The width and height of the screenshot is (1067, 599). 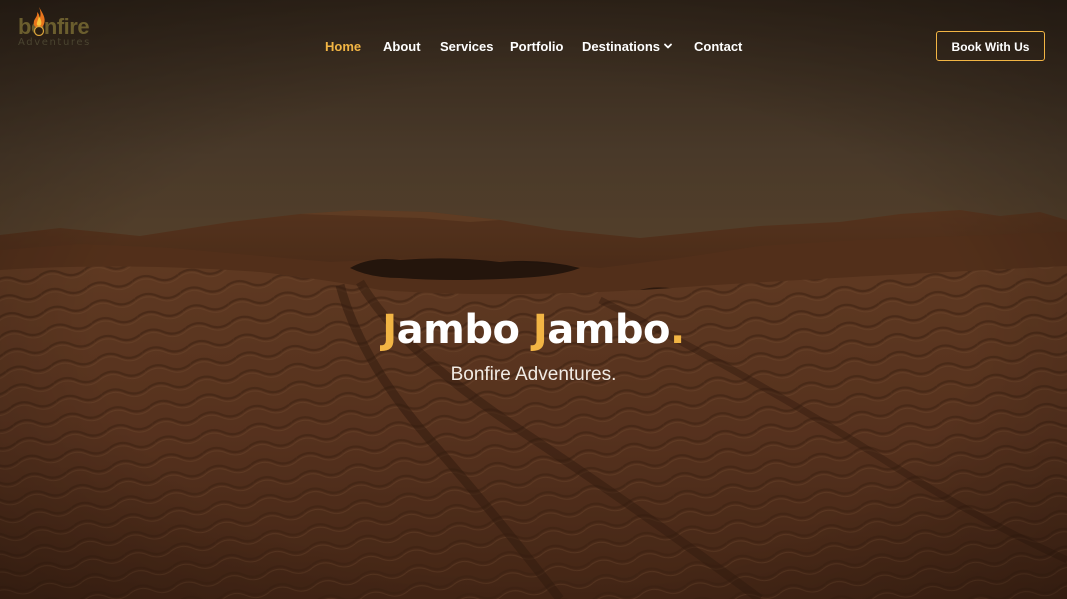 I want to click on hero-title-accent-2: J, so click(x=540, y=330).